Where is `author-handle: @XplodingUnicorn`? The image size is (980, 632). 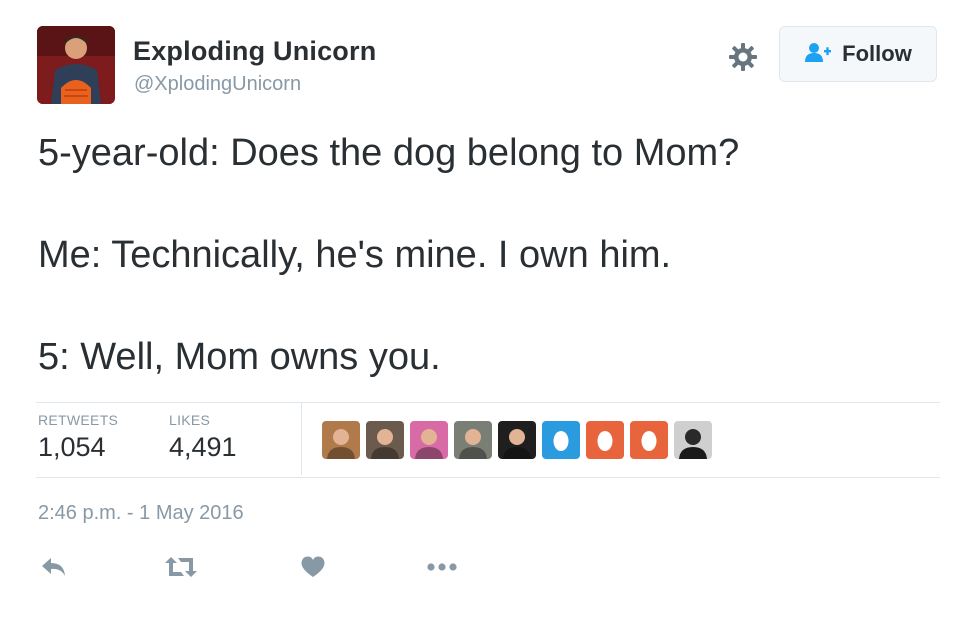 author-handle: @XplodingUnicorn is located at coordinates (217, 84).